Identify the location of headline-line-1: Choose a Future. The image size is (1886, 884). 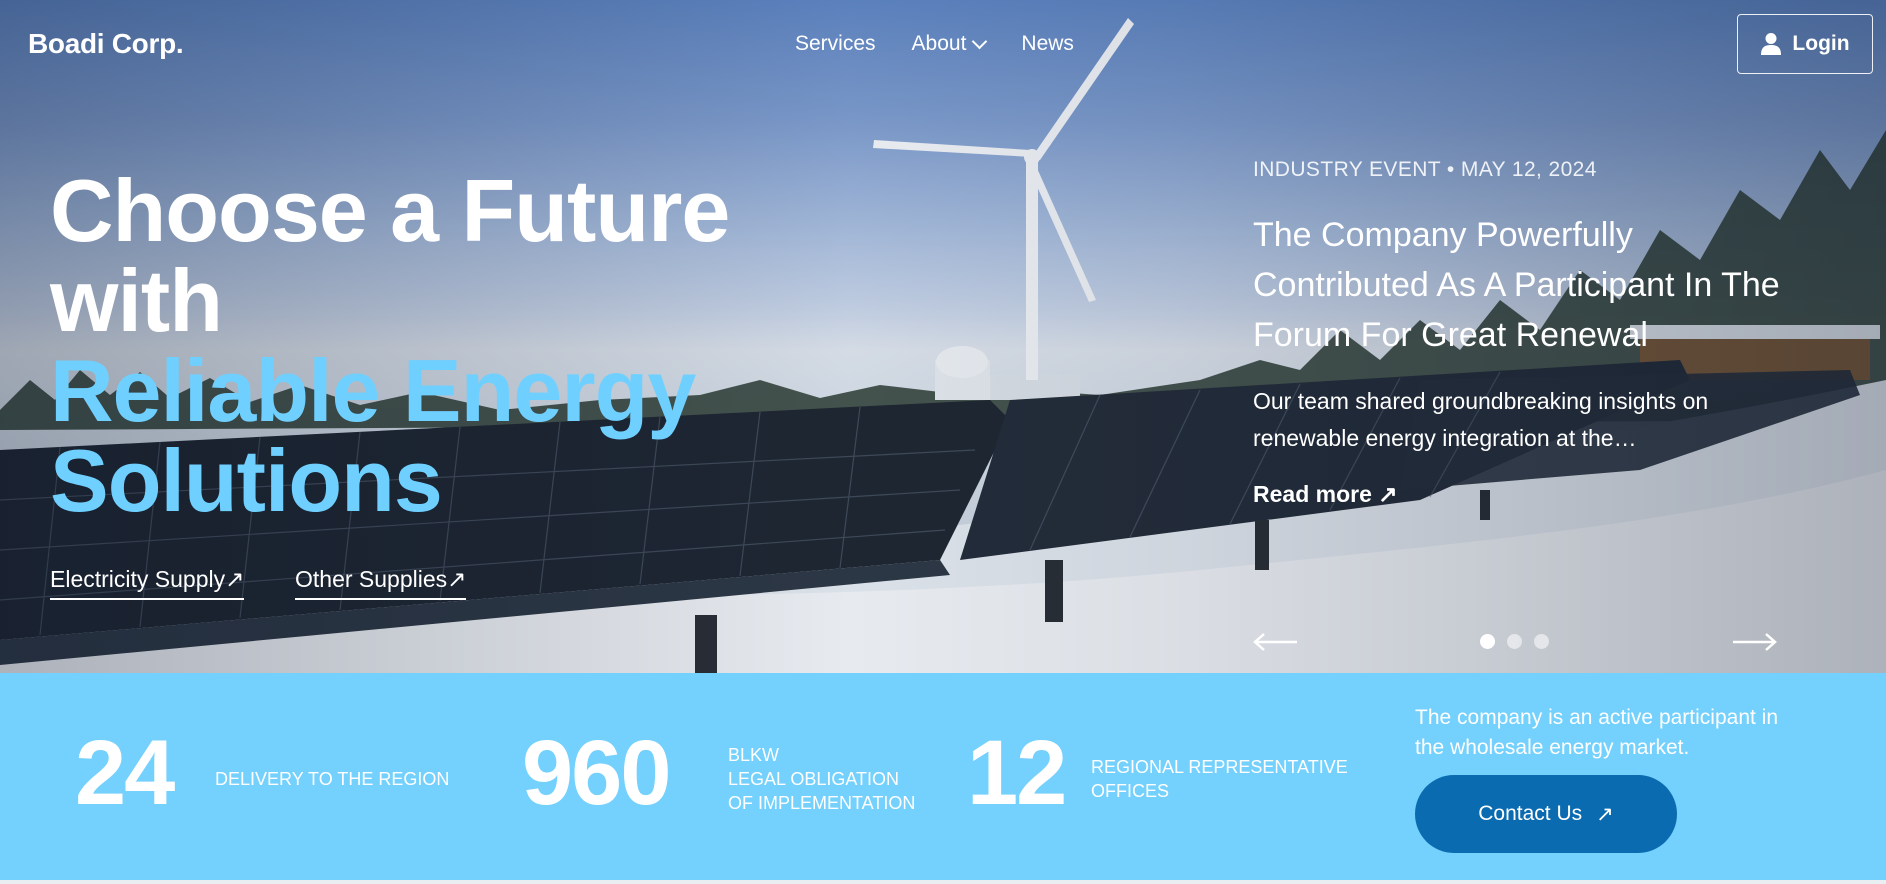
(390, 210).